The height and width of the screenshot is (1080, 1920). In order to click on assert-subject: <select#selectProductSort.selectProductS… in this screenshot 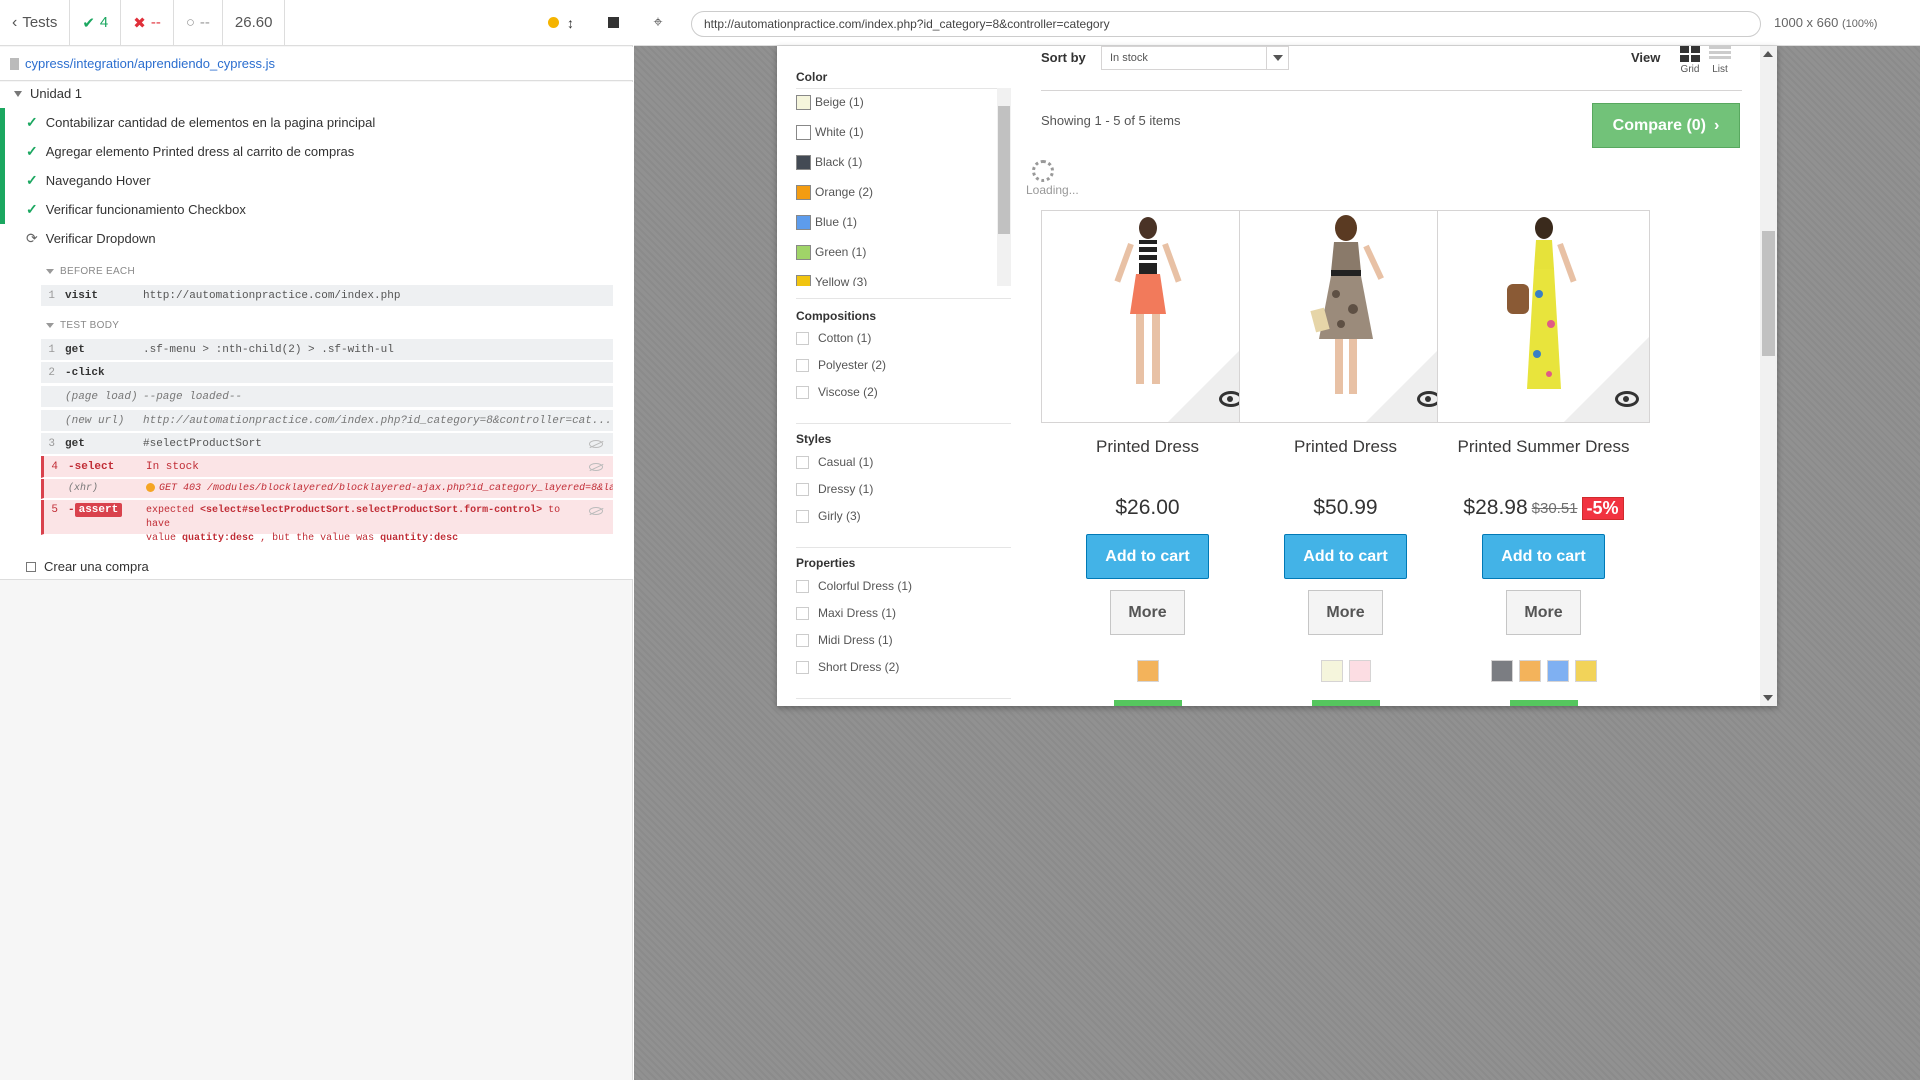, I will do `click(371, 510)`.